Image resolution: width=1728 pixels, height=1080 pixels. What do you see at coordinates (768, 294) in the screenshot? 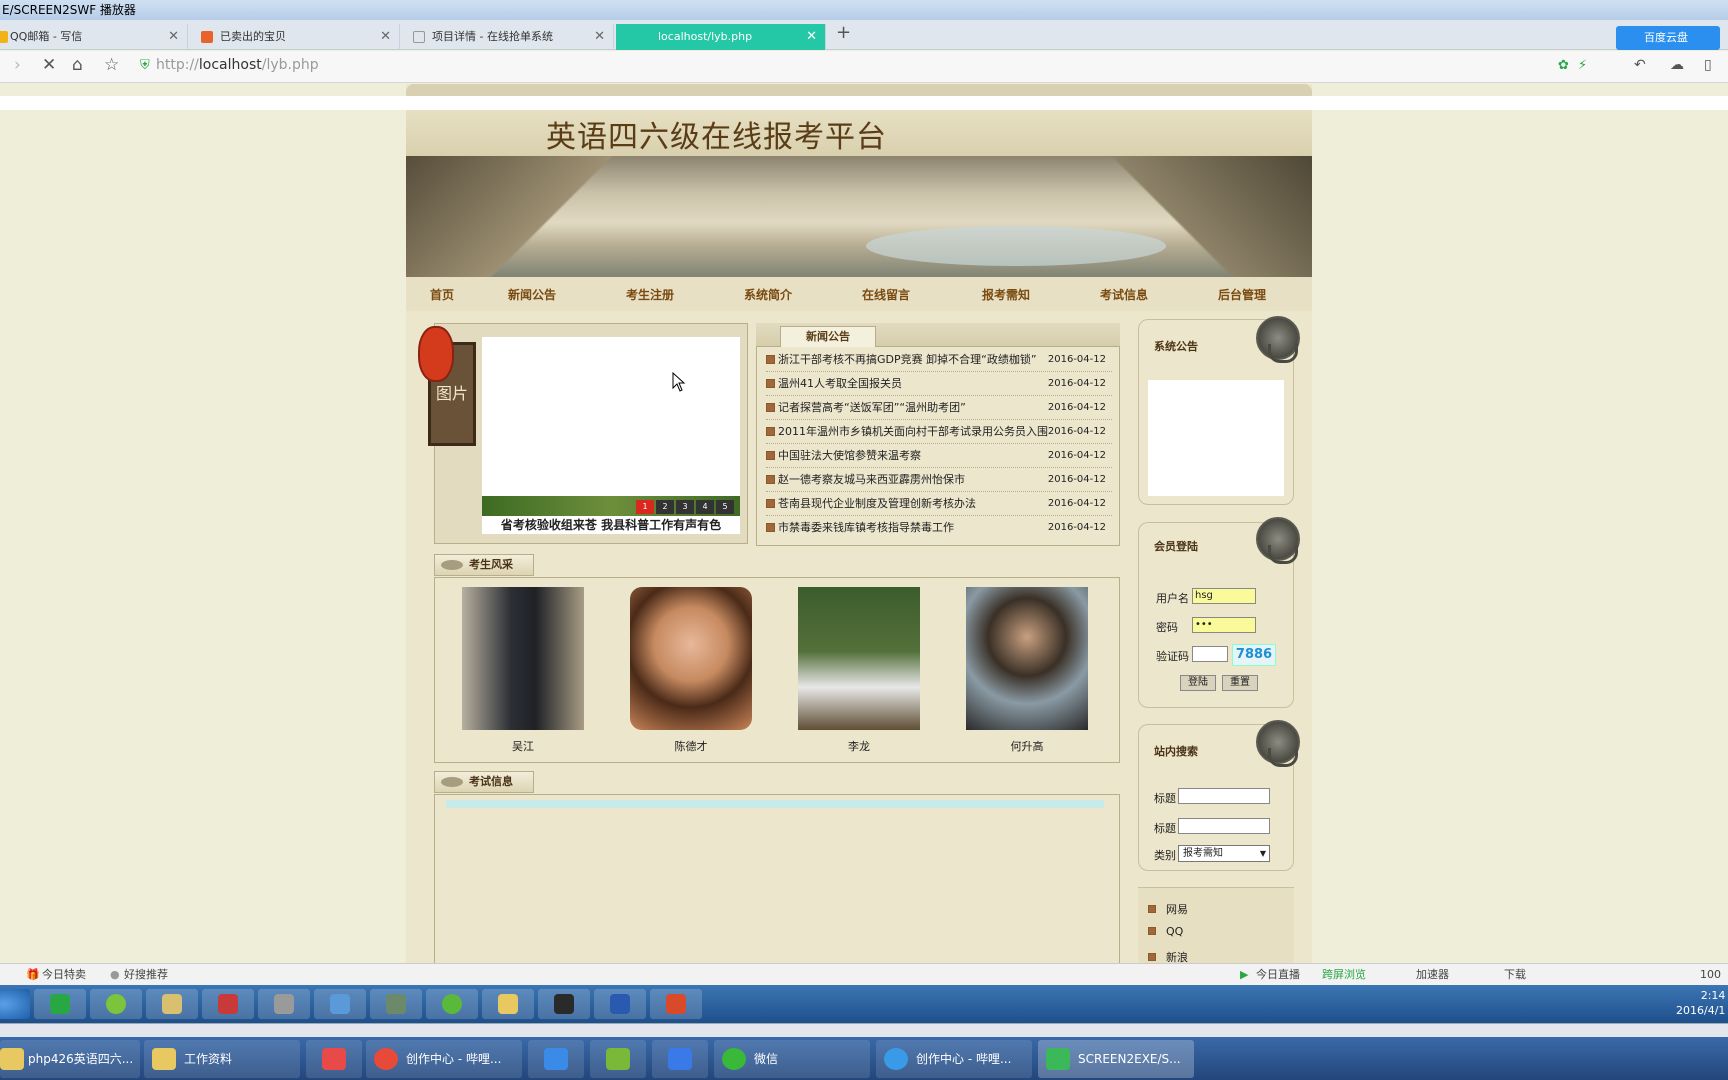
I see `menu-about: 系统简介` at bounding box center [768, 294].